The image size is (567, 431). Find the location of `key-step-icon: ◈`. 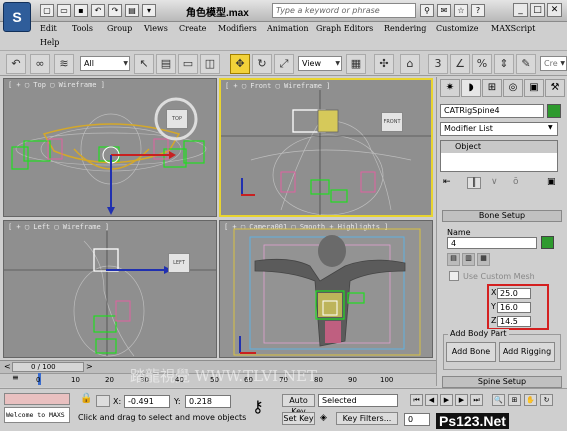

key-step-icon: ◈ is located at coordinates (323, 418).